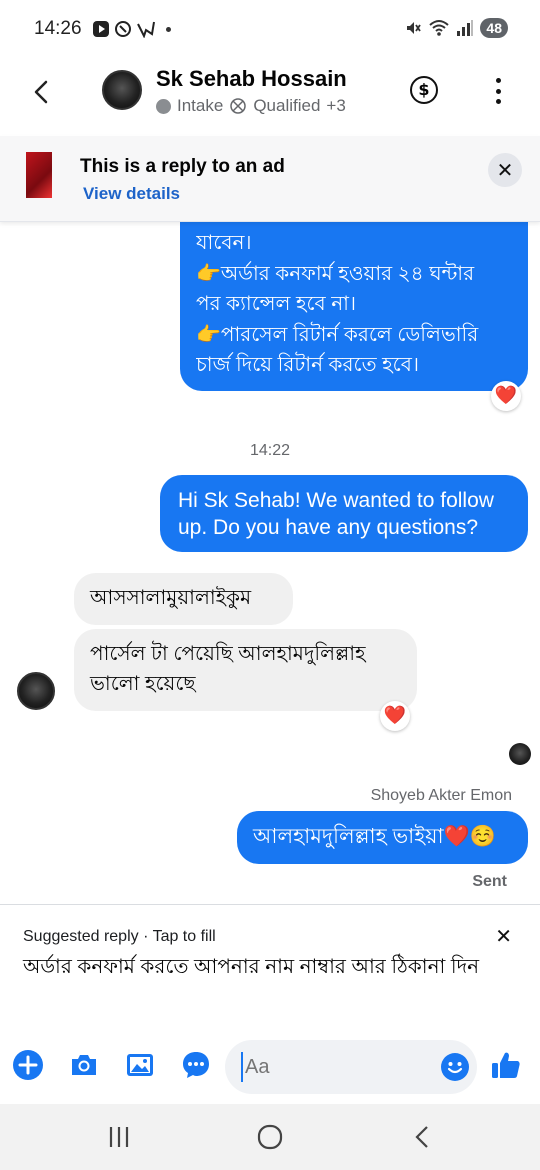  I want to click on like-button, so click(506, 1065).